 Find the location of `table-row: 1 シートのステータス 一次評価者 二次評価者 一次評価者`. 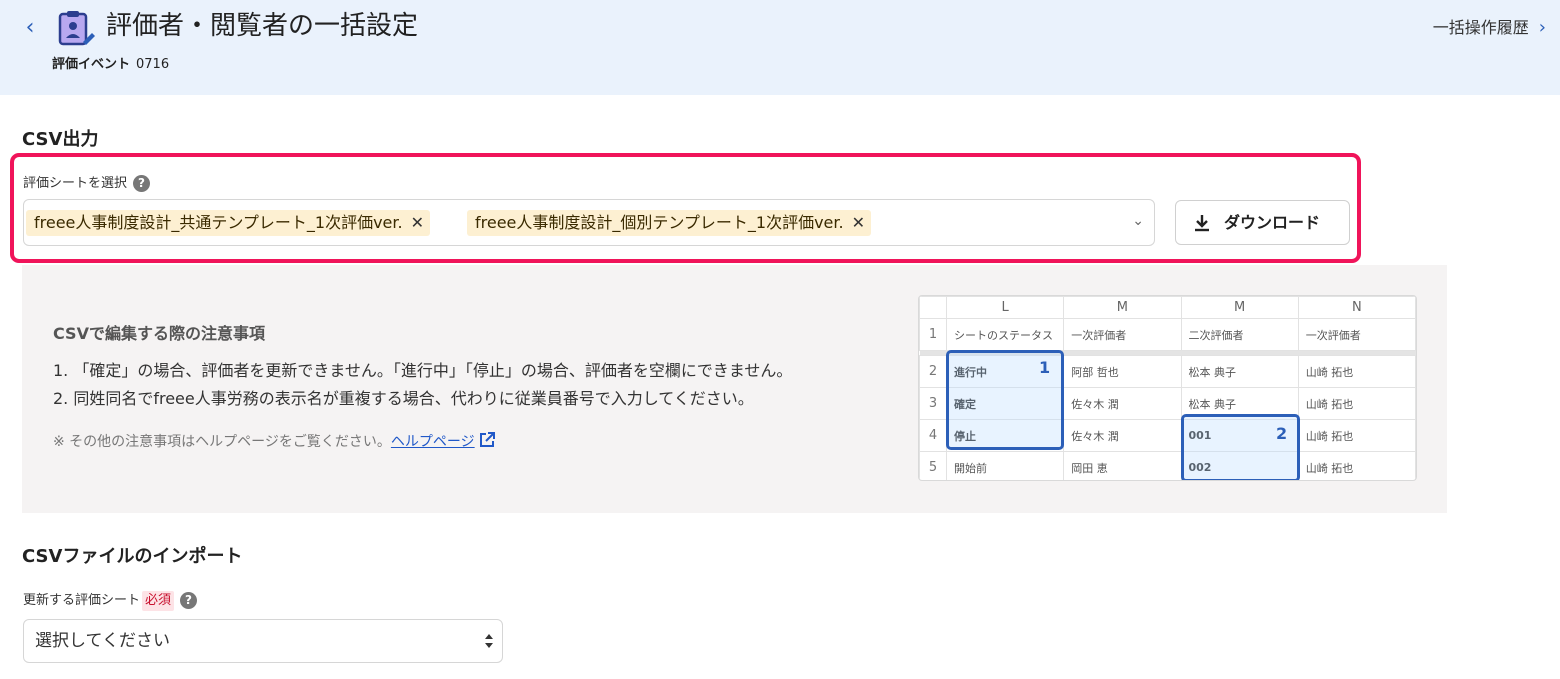

table-row: 1 シートのステータス 一次評価者 二次評価者 一次評価者 is located at coordinates (1167, 334).